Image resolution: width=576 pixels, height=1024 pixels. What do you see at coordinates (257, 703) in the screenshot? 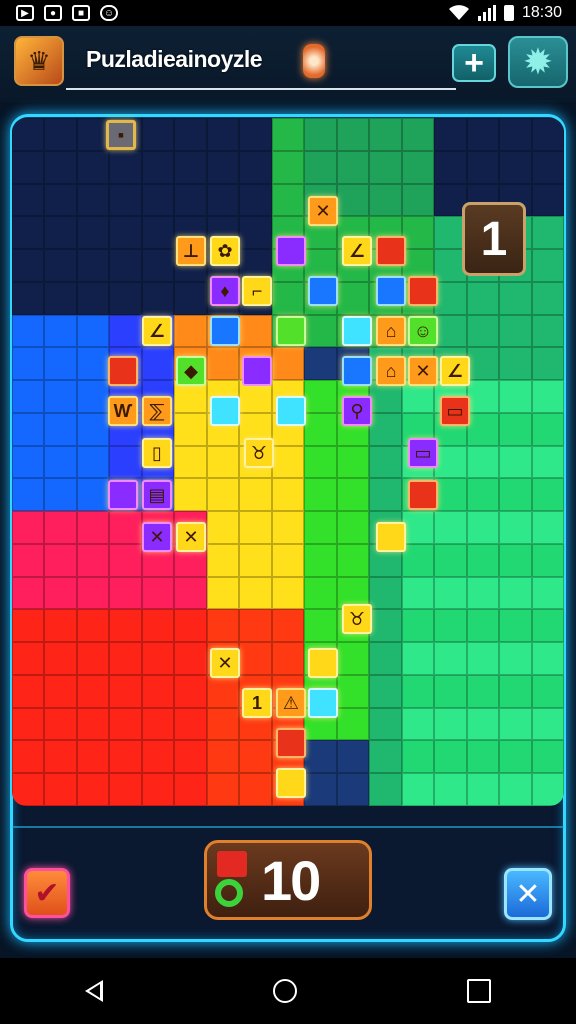
I see `game-tile: 1` at bounding box center [257, 703].